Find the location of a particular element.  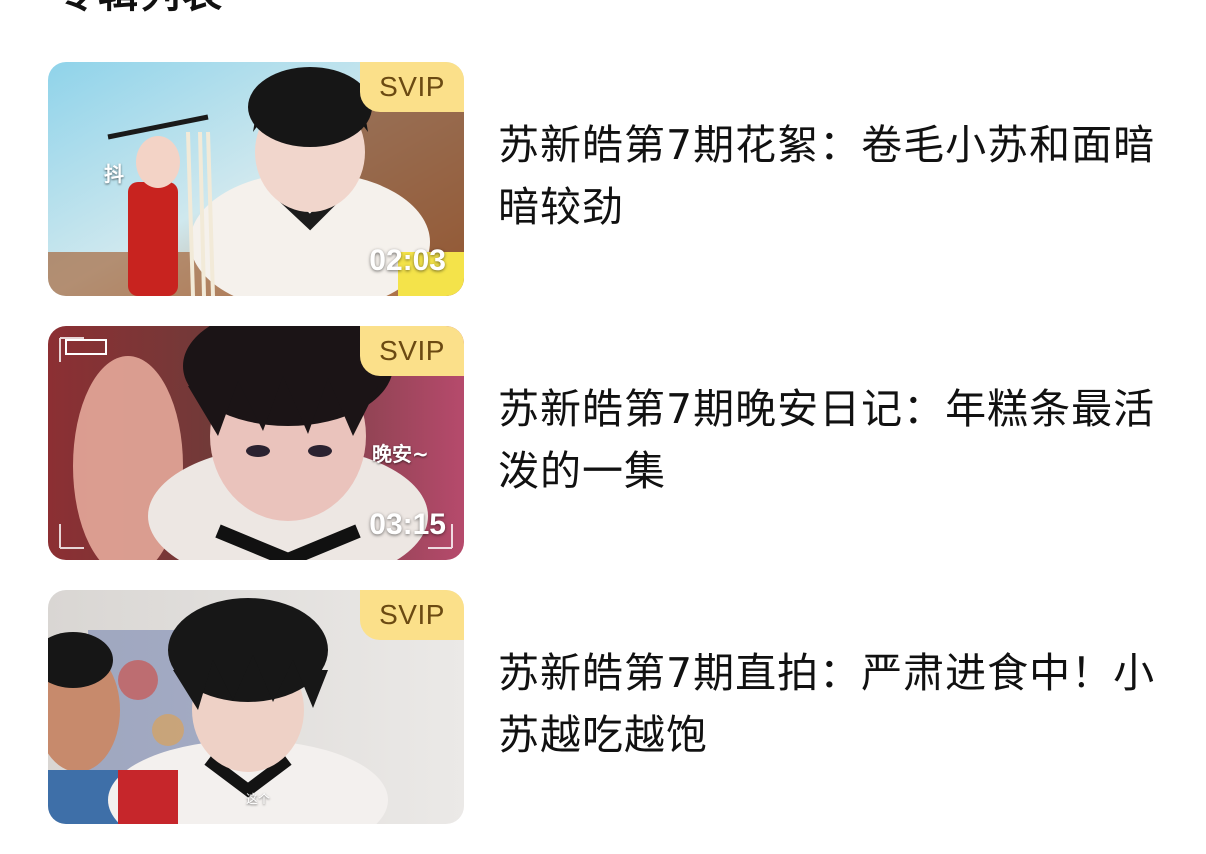

video-thumbnail: 这个 SVIP is located at coordinates (256, 707).